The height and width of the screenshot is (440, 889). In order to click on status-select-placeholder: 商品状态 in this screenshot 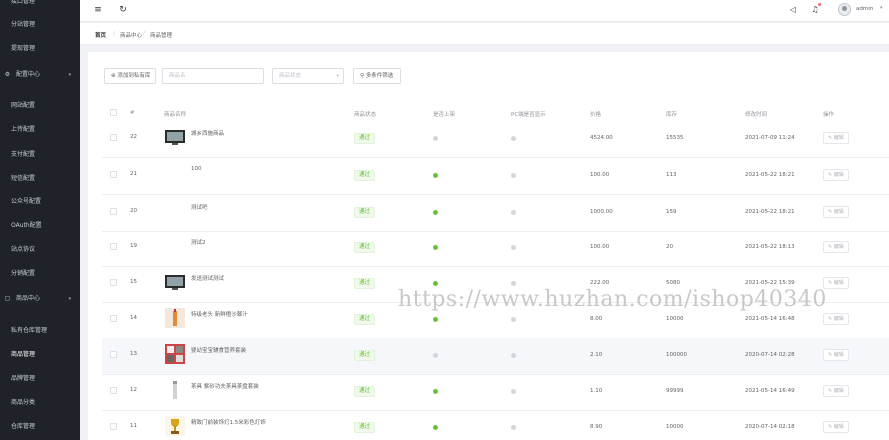, I will do `click(290, 76)`.